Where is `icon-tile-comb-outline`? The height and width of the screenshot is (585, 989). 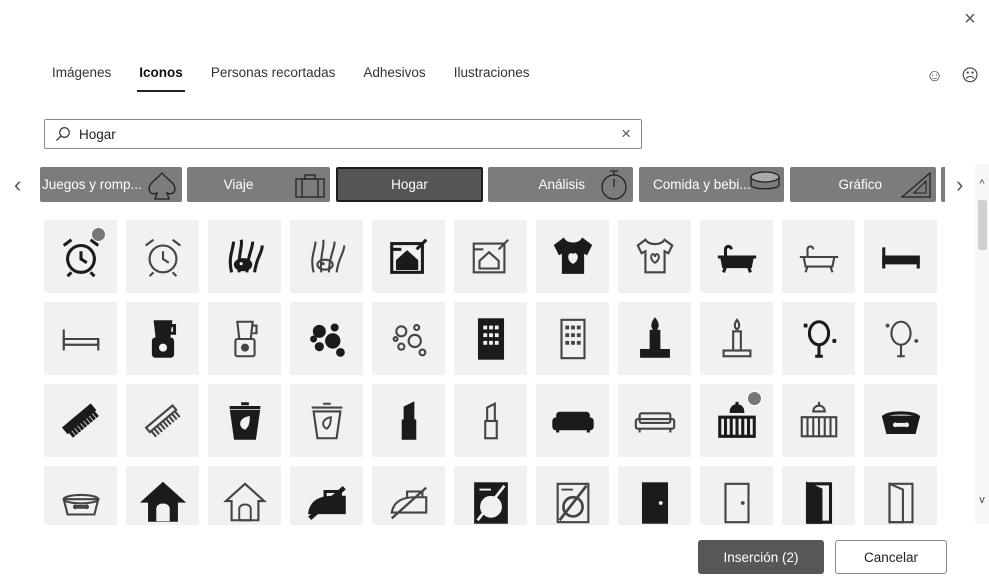 icon-tile-comb-outline is located at coordinates (162, 420).